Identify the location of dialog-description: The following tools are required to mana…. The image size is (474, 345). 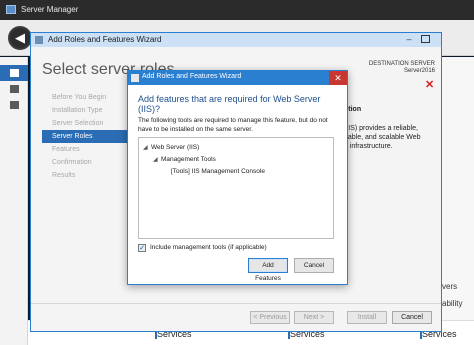
(233, 125).